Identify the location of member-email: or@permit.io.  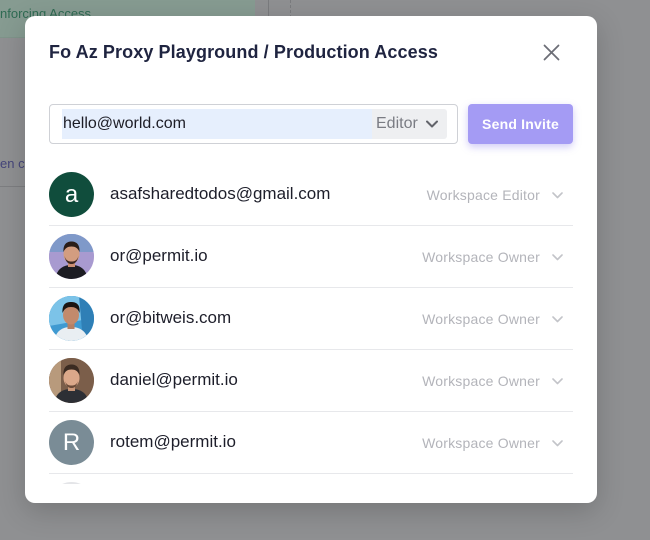
(159, 255).